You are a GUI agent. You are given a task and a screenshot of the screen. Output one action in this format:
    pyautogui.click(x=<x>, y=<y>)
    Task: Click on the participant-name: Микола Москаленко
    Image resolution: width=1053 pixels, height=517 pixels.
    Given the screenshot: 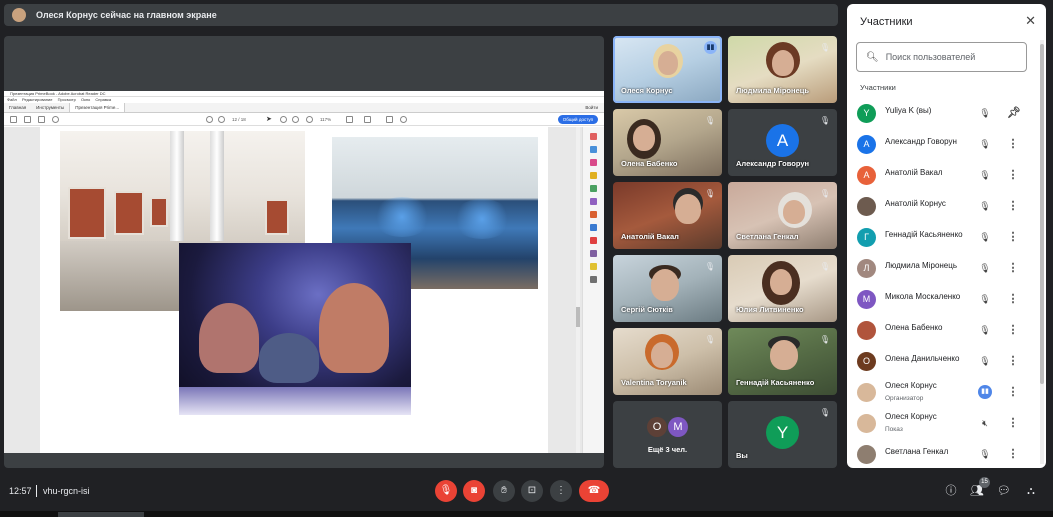 What is the action you would take?
    pyautogui.click(x=923, y=296)
    